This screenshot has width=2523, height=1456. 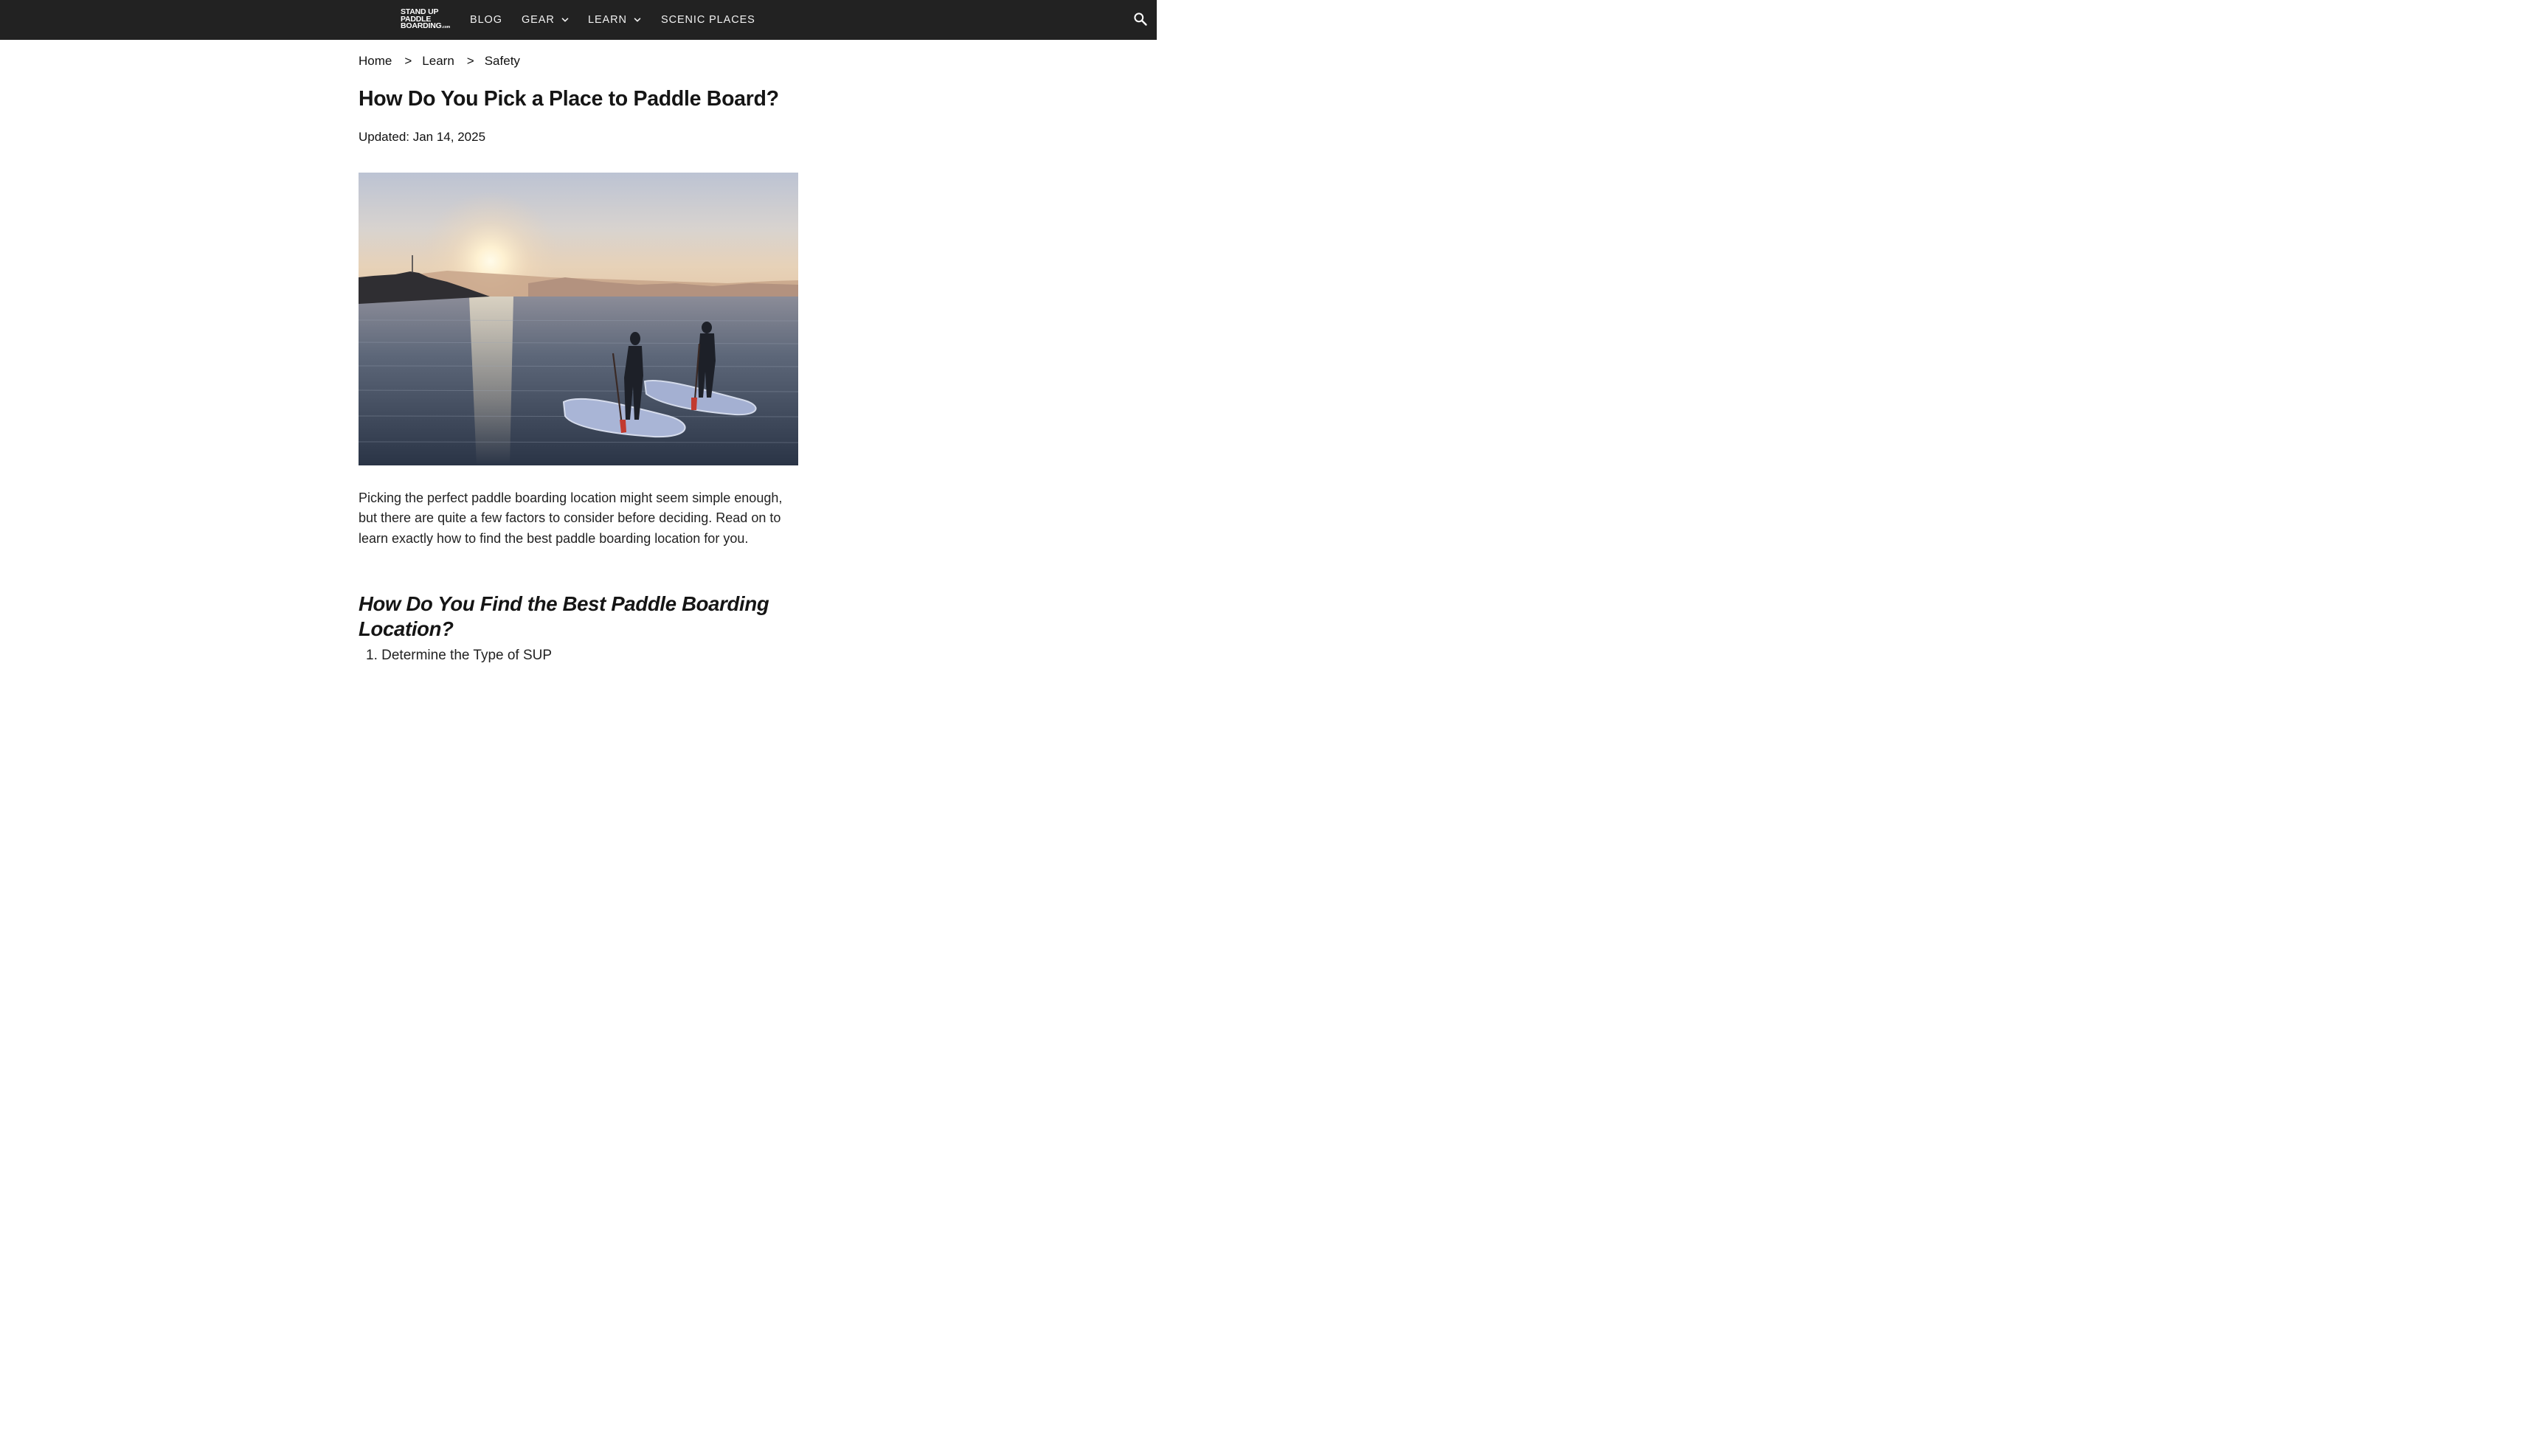 I want to click on nav-item-learn: LEARN, so click(x=615, y=20).